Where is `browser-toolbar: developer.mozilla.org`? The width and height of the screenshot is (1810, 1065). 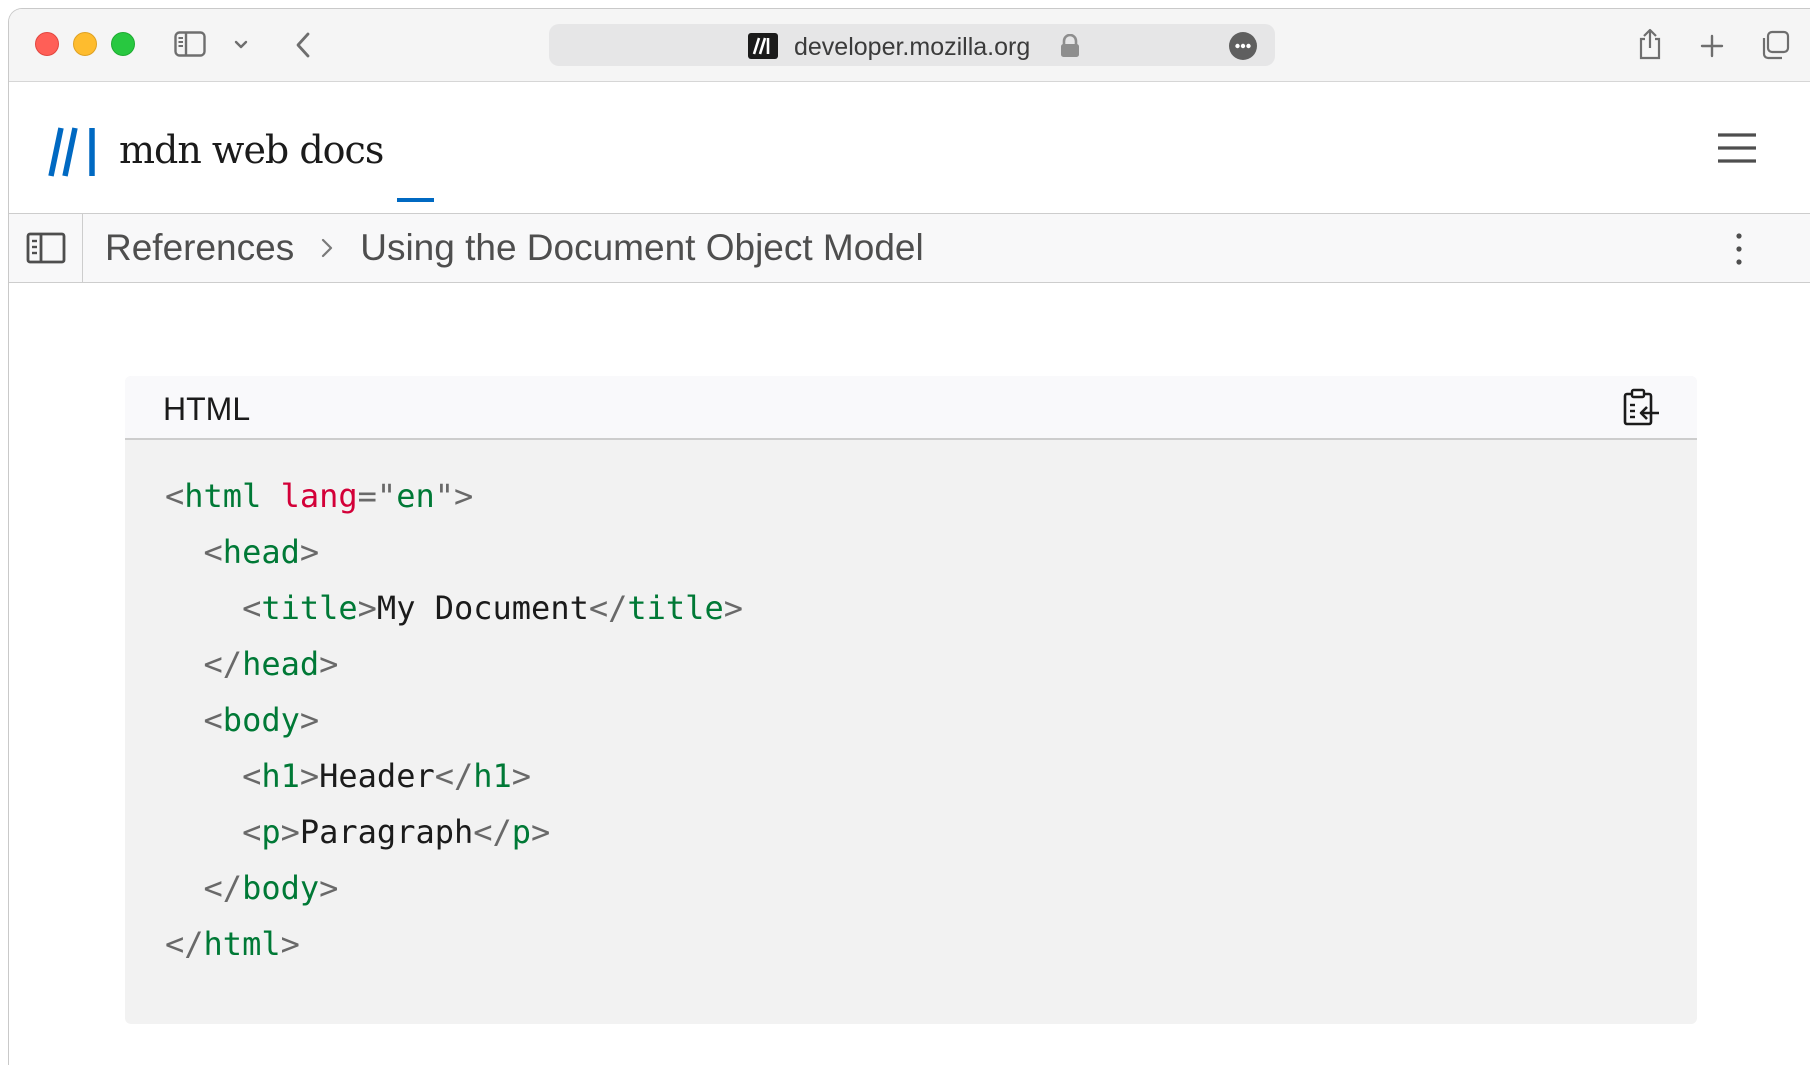
browser-toolbar: developer.mozilla.org is located at coordinates (909, 45).